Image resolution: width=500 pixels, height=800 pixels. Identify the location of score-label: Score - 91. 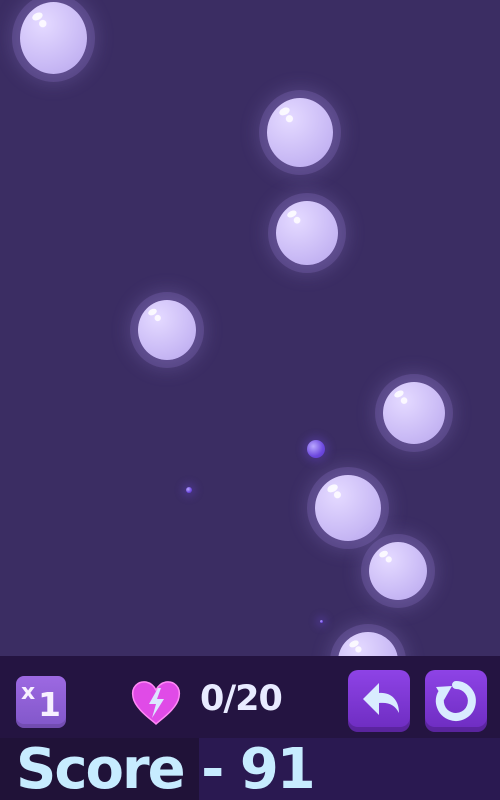
(166, 768).